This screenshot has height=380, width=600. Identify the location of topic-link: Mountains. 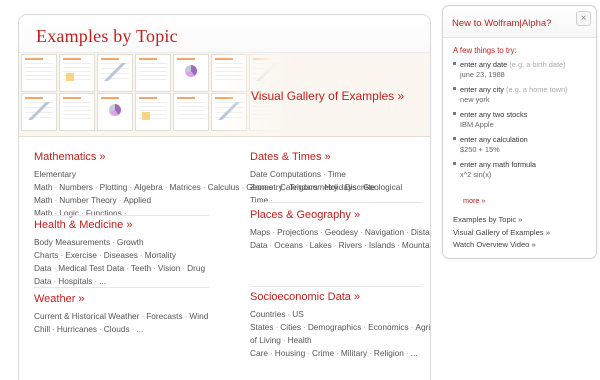
(416, 245).